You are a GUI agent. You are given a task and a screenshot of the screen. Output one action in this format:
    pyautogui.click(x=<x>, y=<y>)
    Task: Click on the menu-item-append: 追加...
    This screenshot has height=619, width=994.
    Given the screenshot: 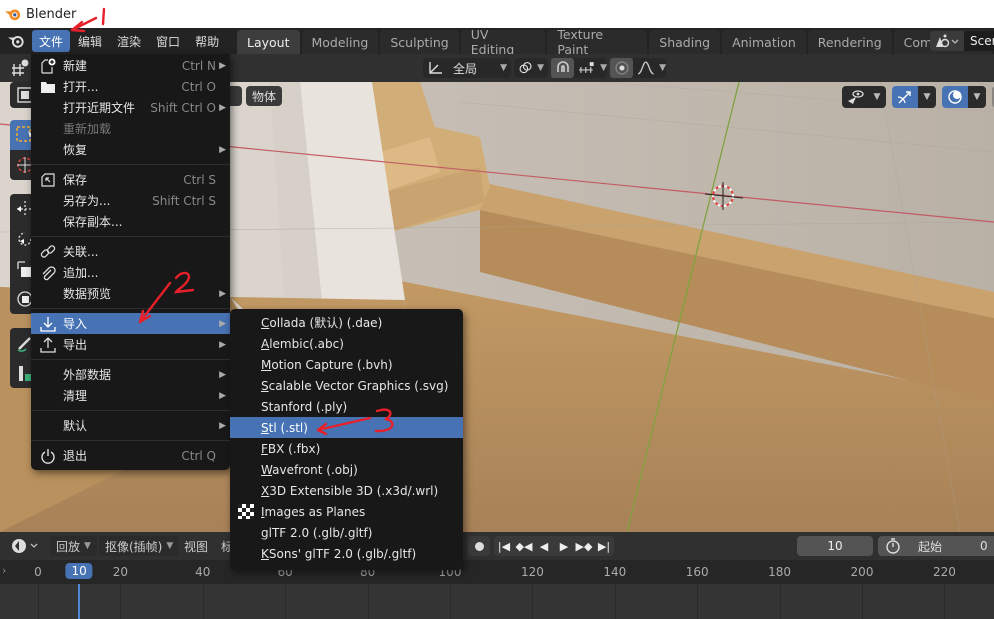 What is the action you would take?
    pyautogui.click(x=130, y=272)
    